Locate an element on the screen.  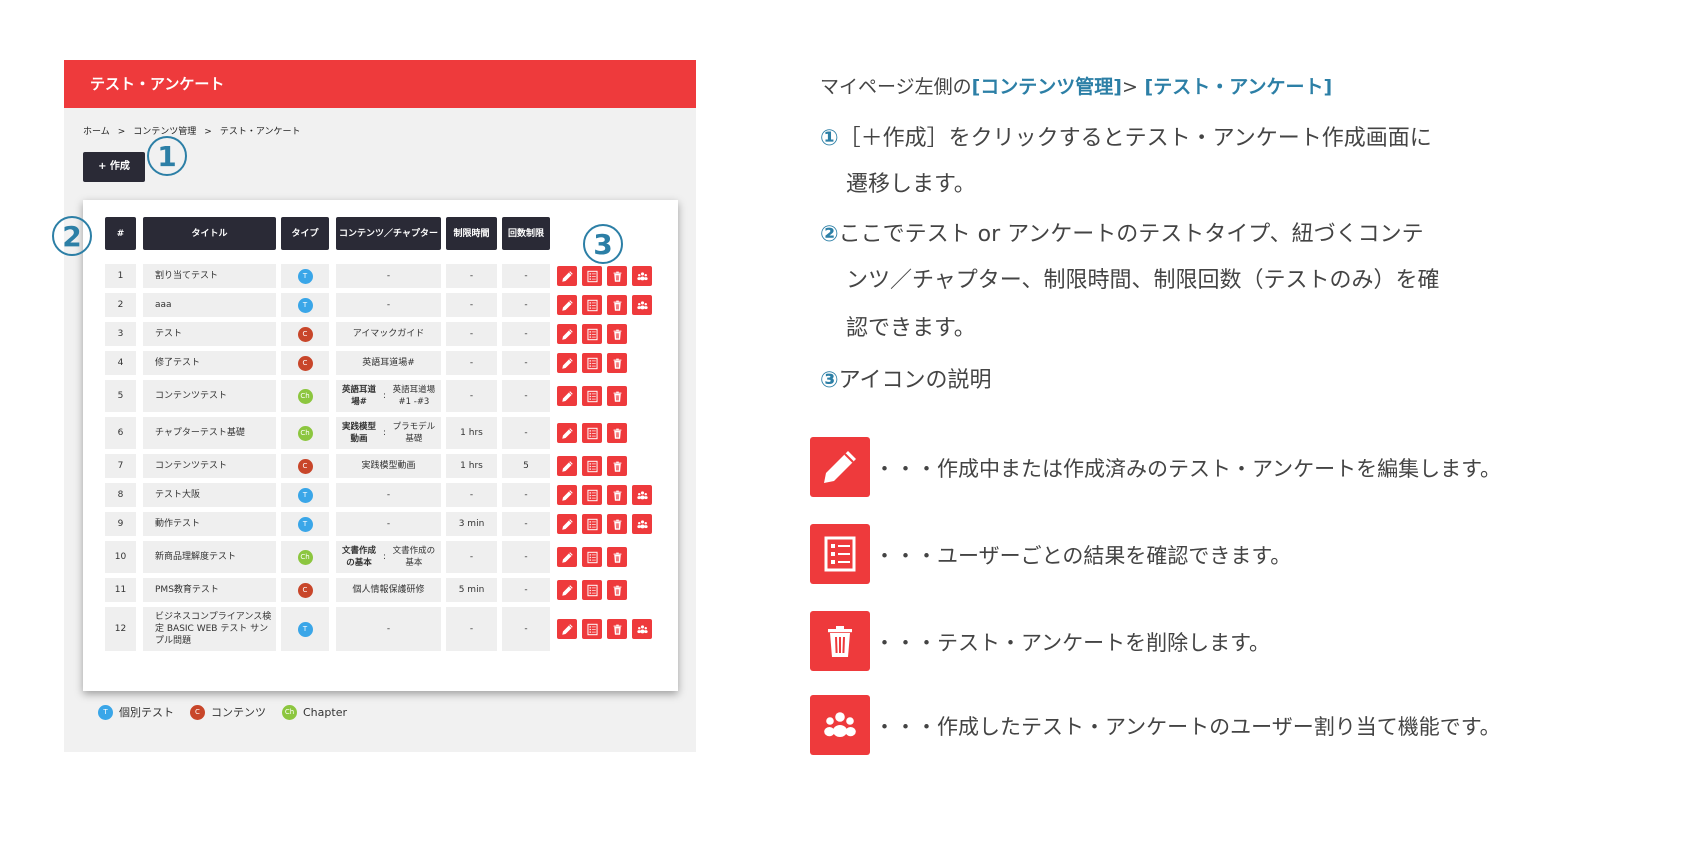
row-type: C is located at coordinates (305, 334).